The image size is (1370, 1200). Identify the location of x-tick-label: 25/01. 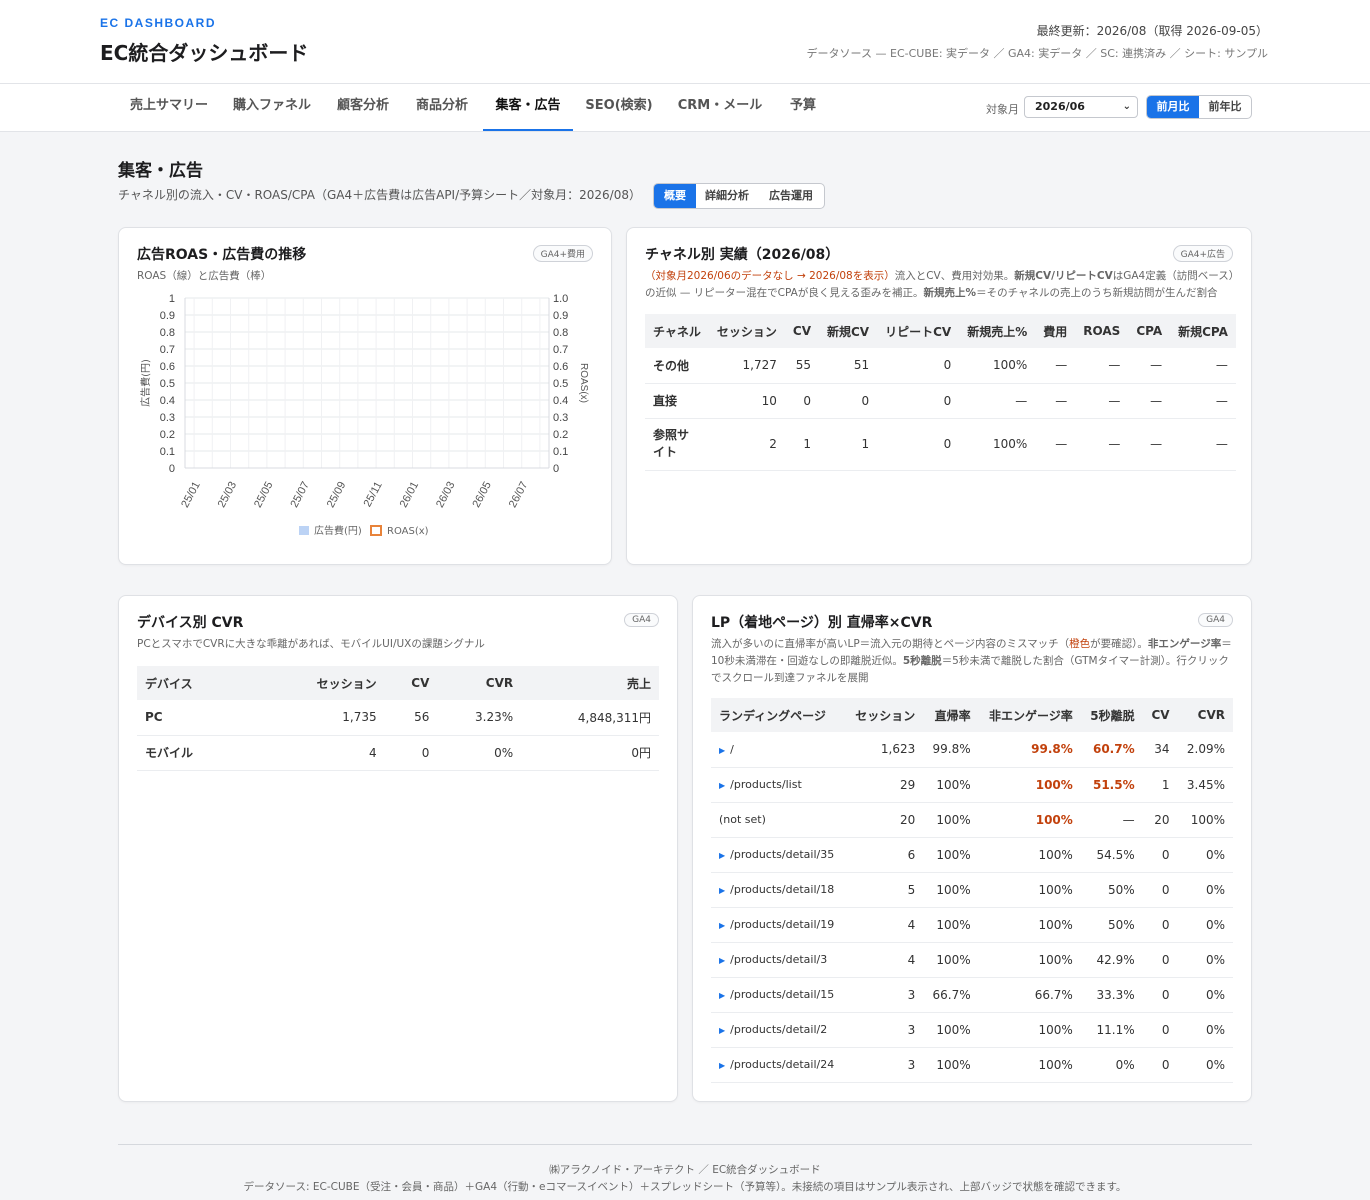
(191, 495).